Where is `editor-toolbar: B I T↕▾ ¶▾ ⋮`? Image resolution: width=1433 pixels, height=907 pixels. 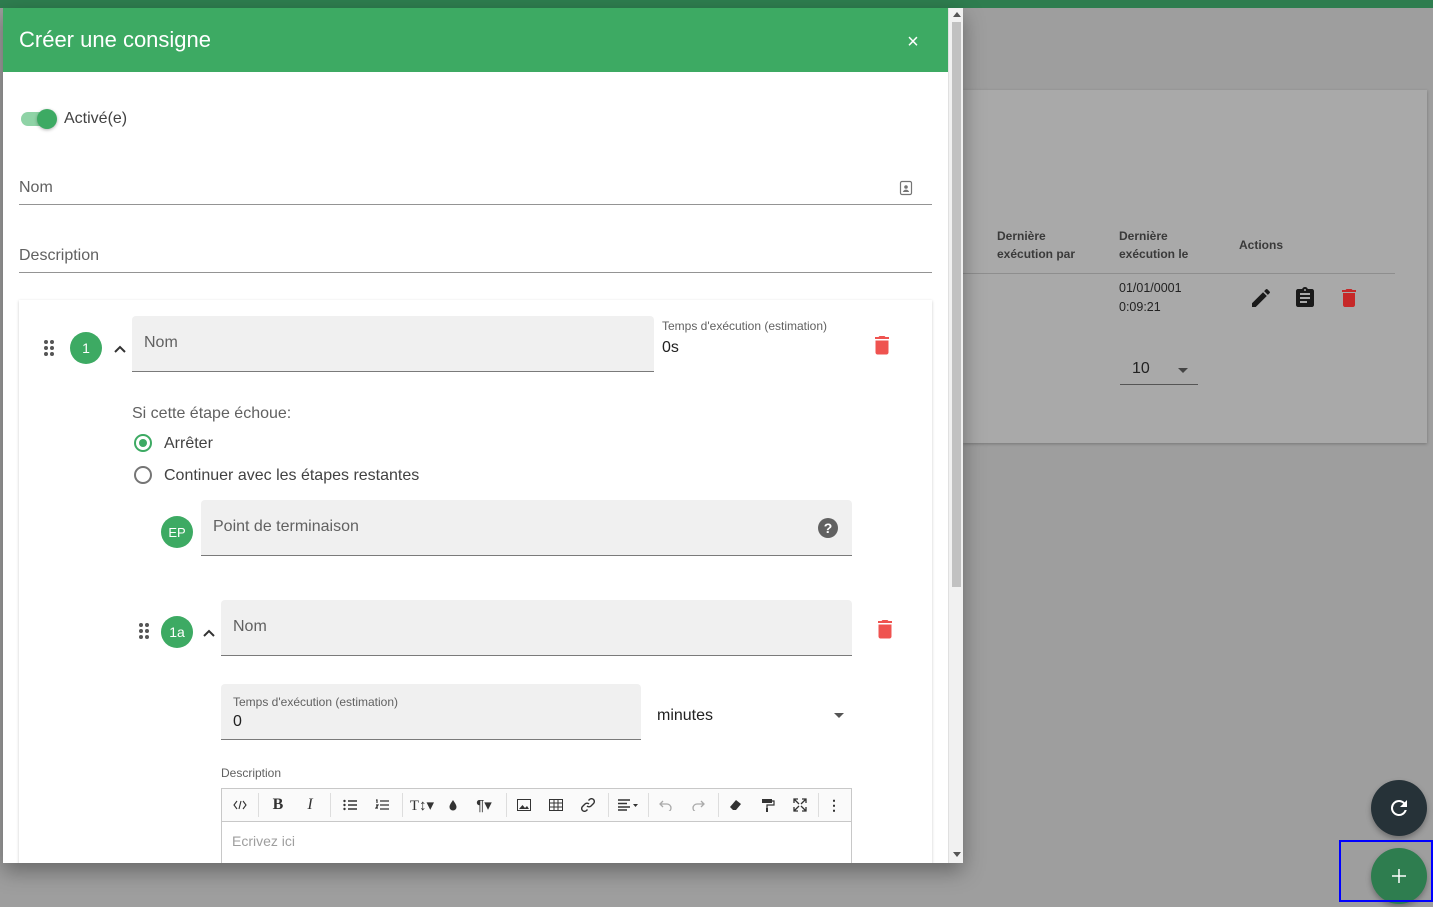 editor-toolbar: B I T↕▾ ¶▾ ⋮ is located at coordinates (536, 805).